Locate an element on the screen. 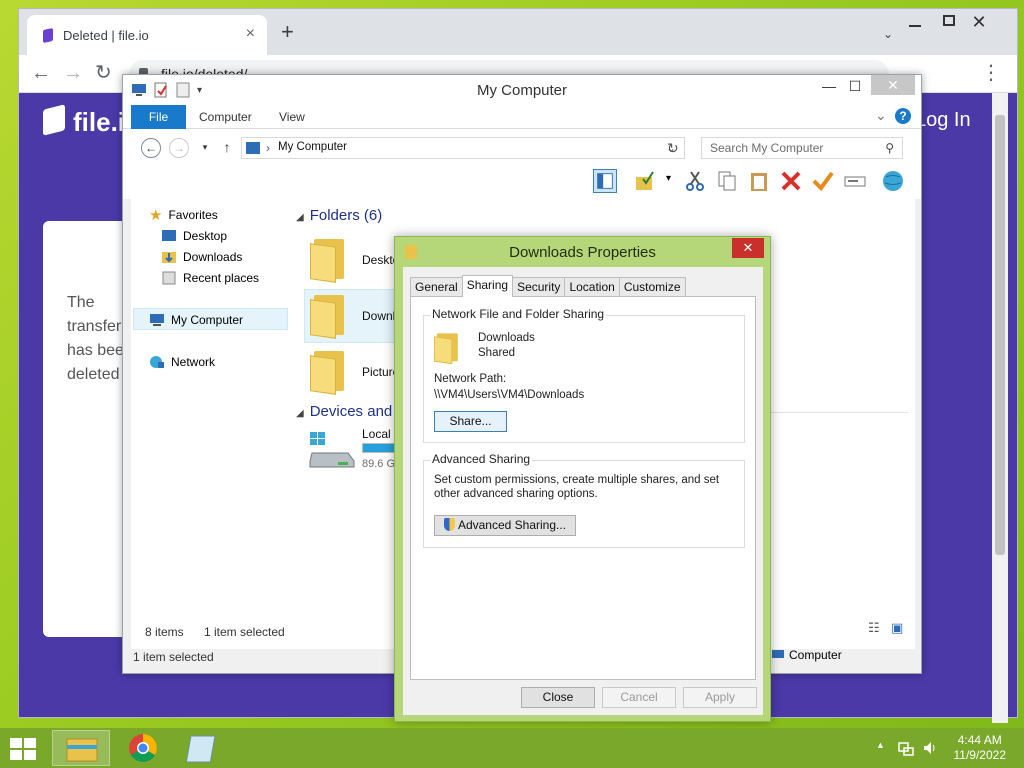  tab-customize: Customize is located at coordinates (652, 287).